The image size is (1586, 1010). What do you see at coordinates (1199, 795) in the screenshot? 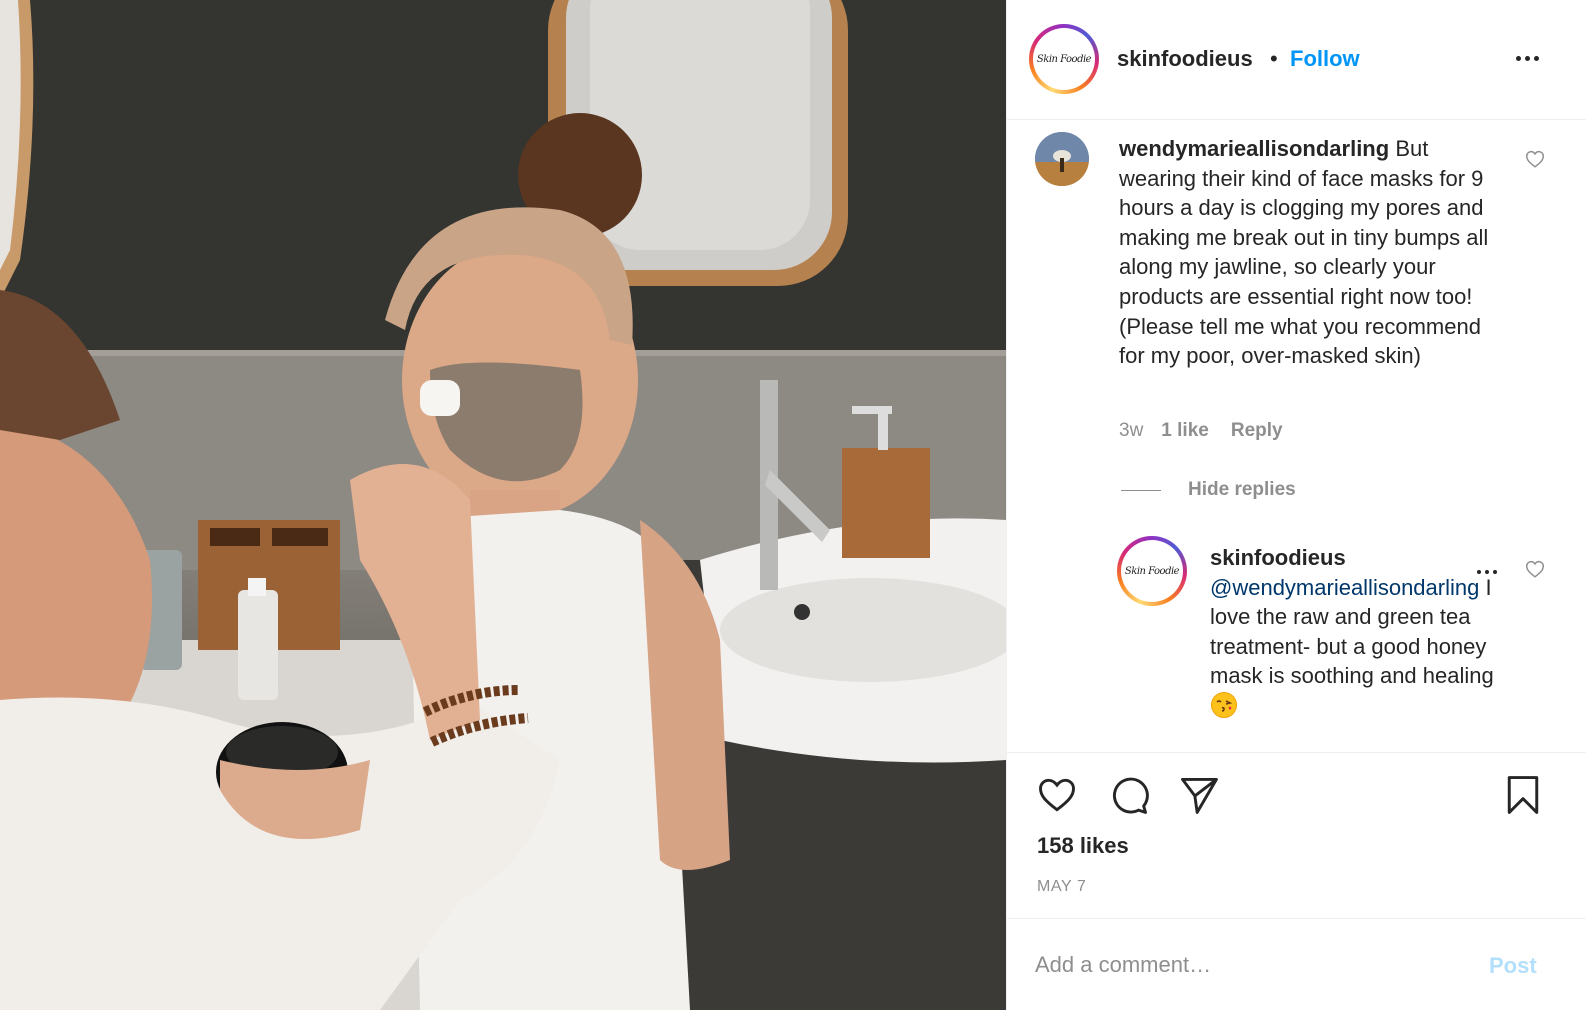
I see `share-paper-plane-icon` at bounding box center [1199, 795].